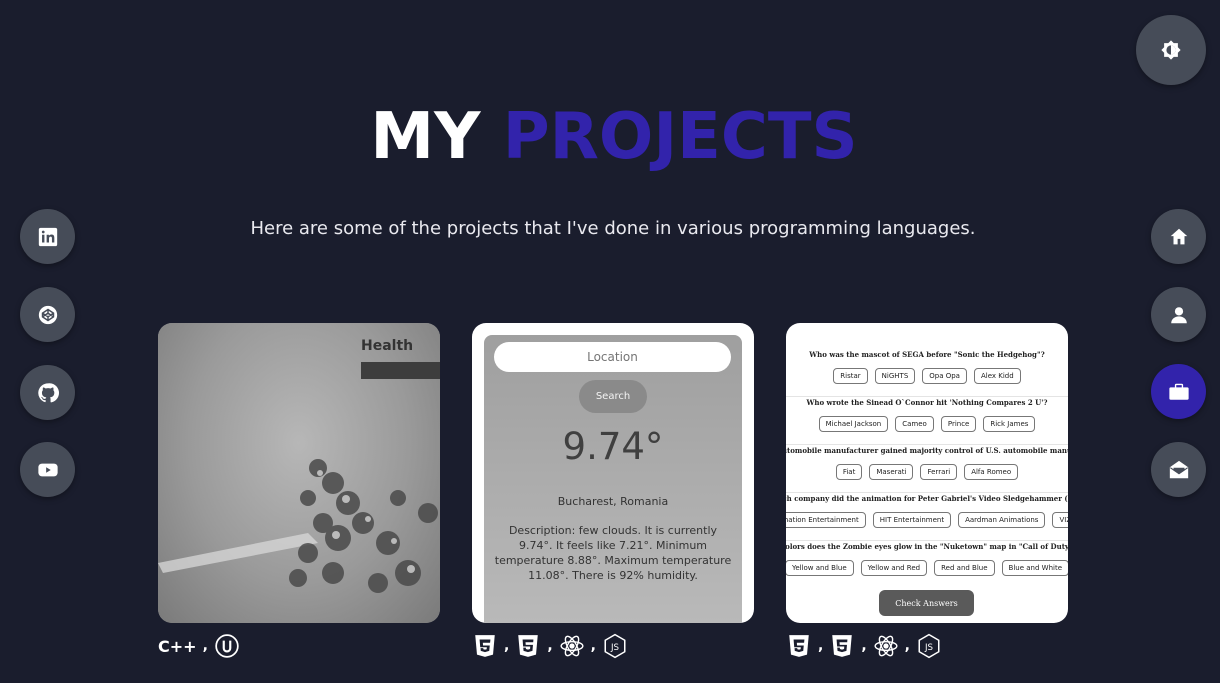  What do you see at coordinates (914, 424) in the screenshot?
I see `answer-option: Cameo` at bounding box center [914, 424].